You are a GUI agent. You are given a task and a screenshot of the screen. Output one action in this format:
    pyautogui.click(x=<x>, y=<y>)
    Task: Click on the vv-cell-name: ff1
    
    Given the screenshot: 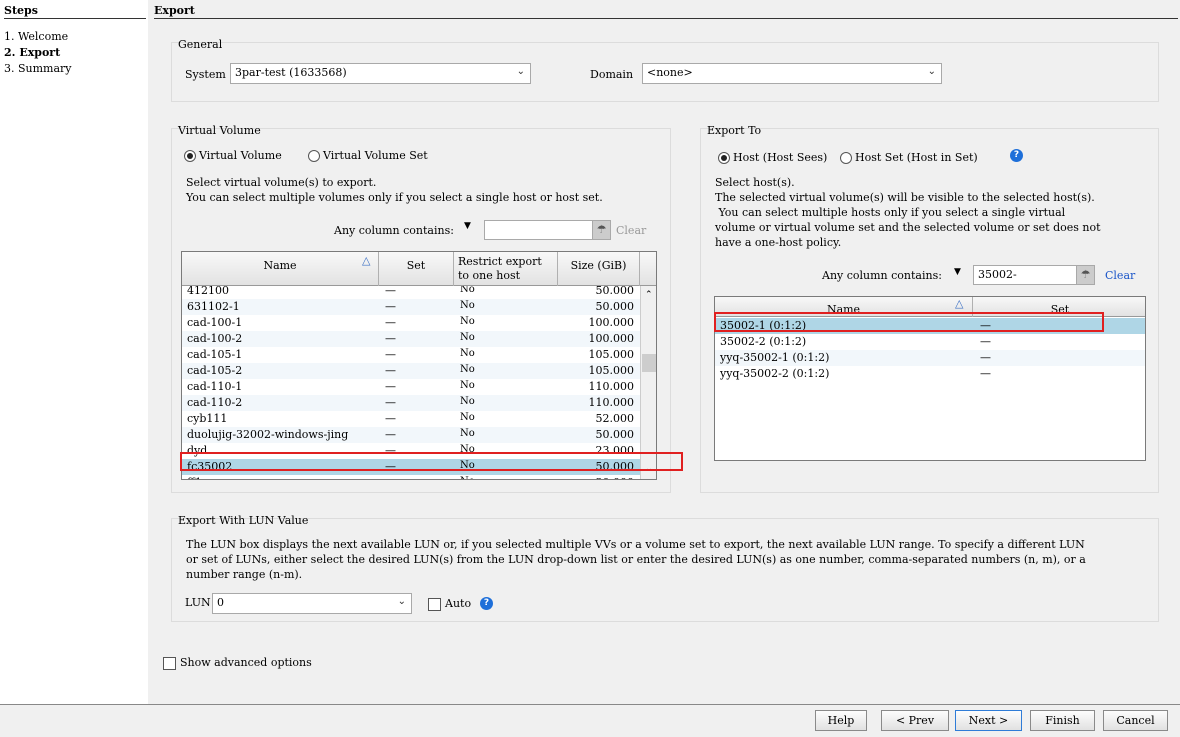 What is the action you would take?
    pyautogui.click(x=194, y=477)
    